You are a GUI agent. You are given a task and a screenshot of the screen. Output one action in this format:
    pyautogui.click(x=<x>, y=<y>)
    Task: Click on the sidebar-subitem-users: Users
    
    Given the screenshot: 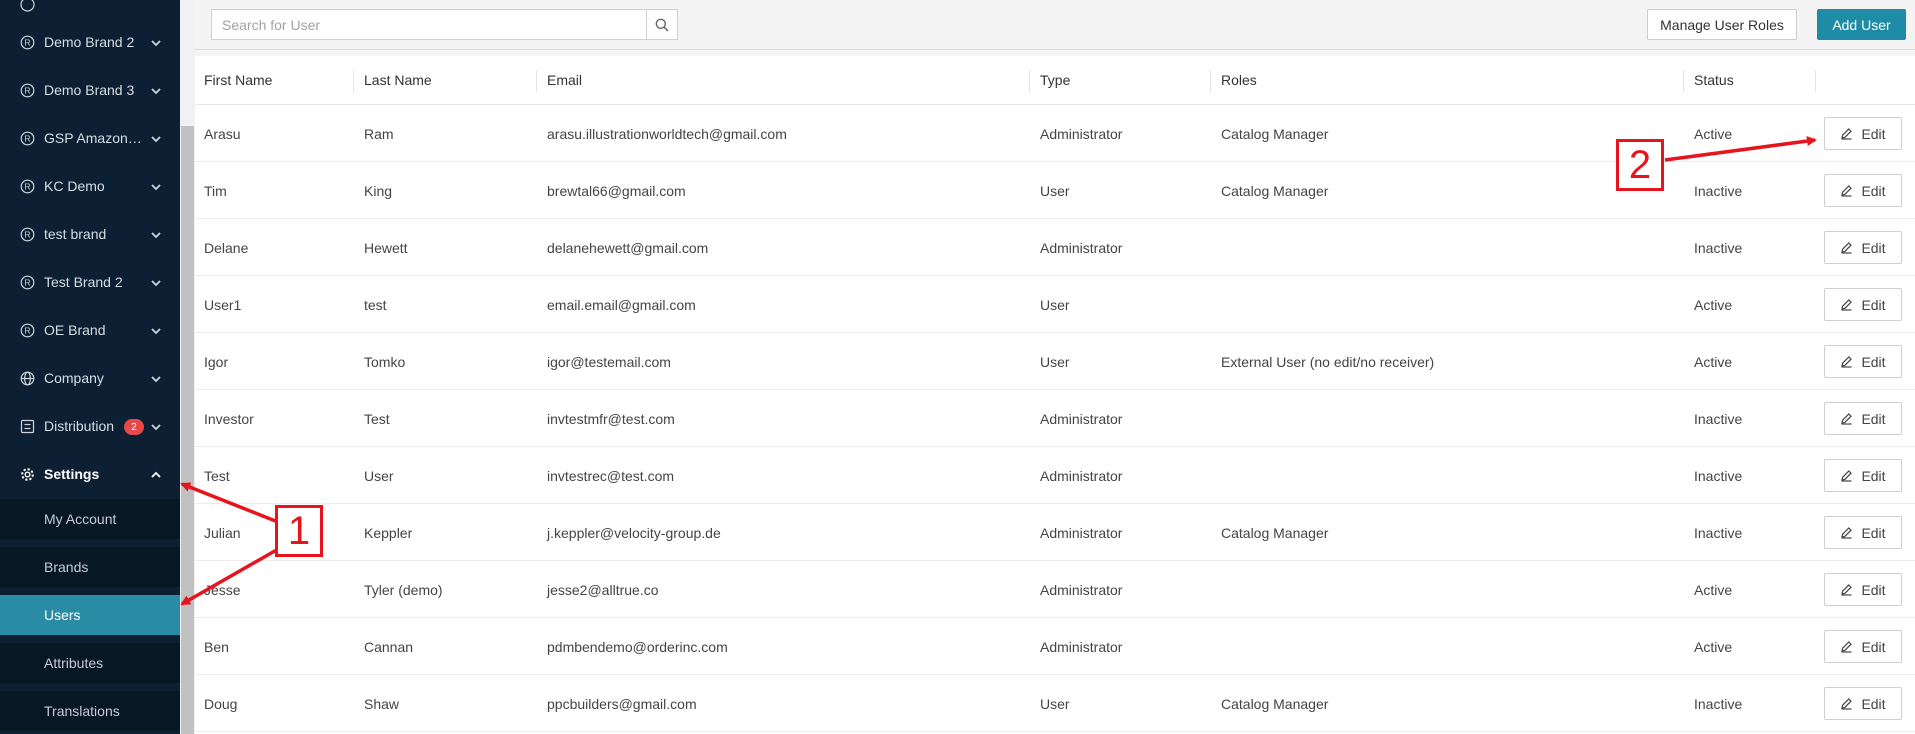 What is the action you would take?
    pyautogui.click(x=90, y=615)
    